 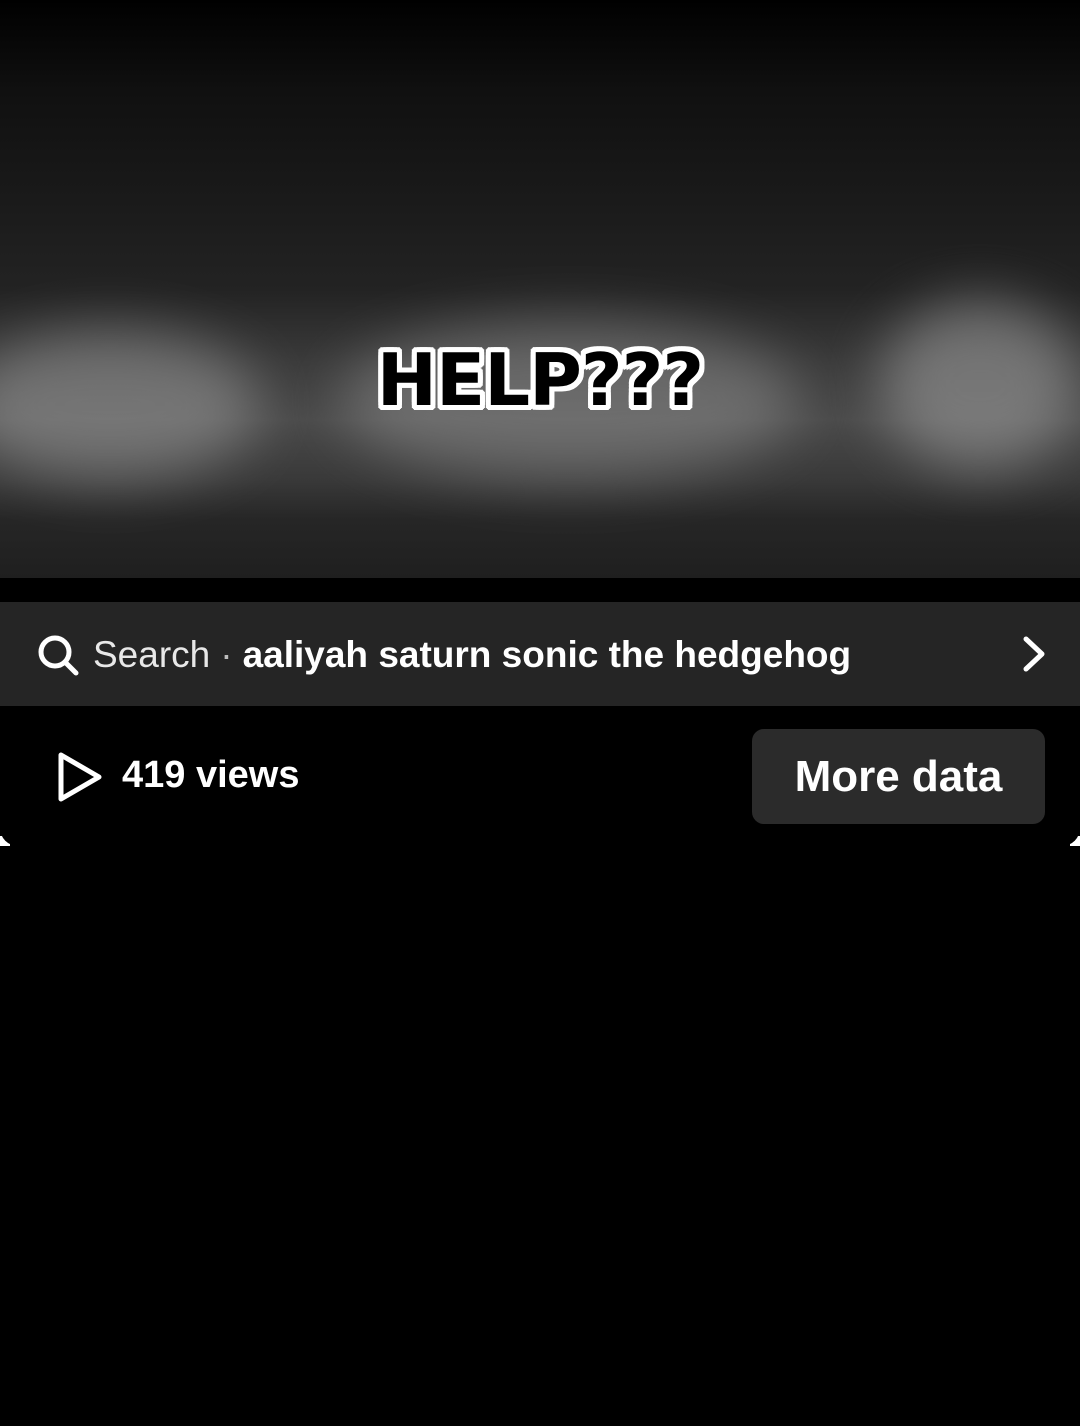 What do you see at coordinates (80, 777) in the screenshot?
I see `play-icon` at bounding box center [80, 777].